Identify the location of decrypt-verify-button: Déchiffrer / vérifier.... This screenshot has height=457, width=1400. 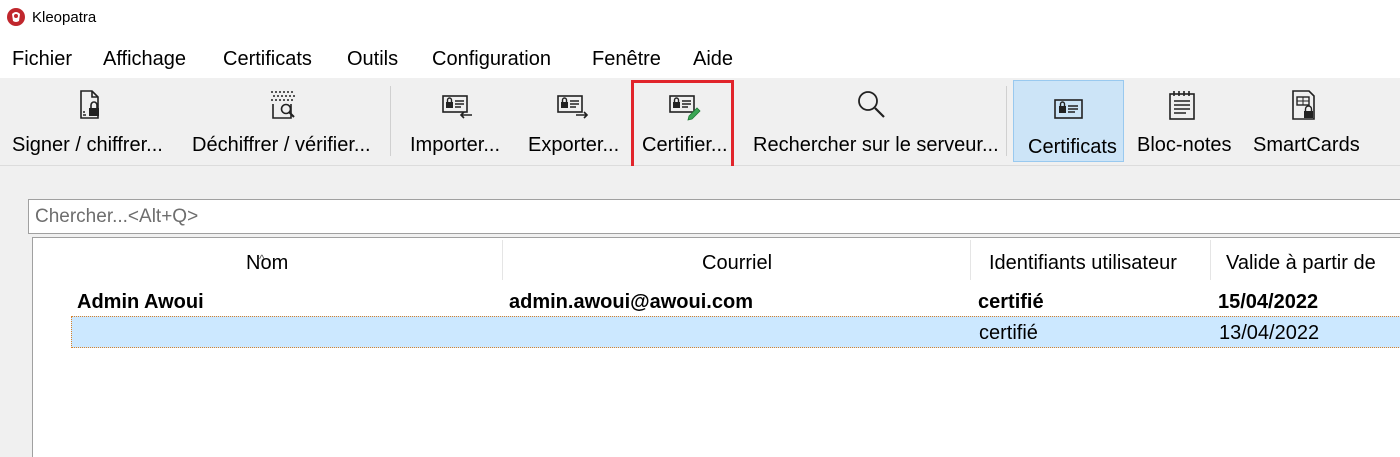
(284, 121).